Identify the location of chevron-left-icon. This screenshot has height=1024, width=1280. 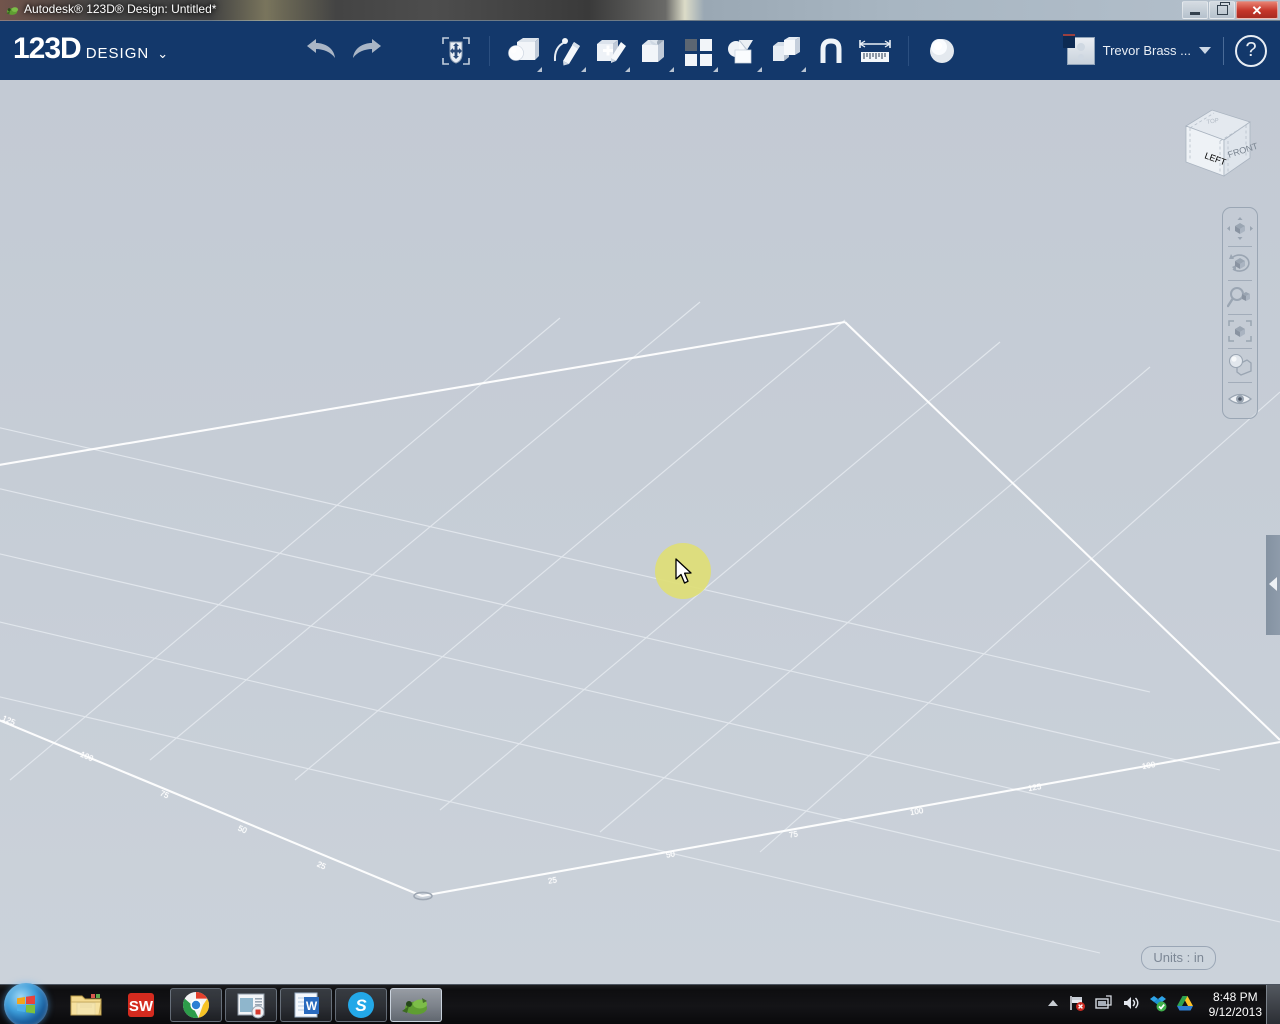
(1273, 584).